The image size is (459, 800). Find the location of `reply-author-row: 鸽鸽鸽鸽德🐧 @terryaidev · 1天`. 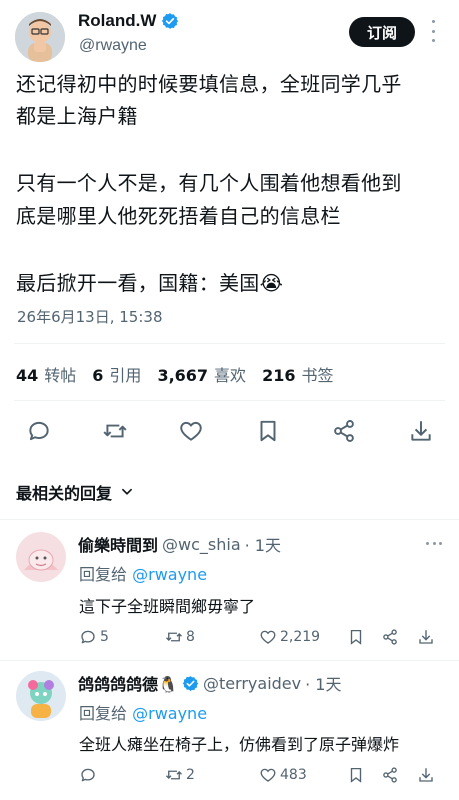

reply-author-row: 鸽鸽鸽鸽德🐧 @terryaidev · 1天 is located at coordinates (209, 683).